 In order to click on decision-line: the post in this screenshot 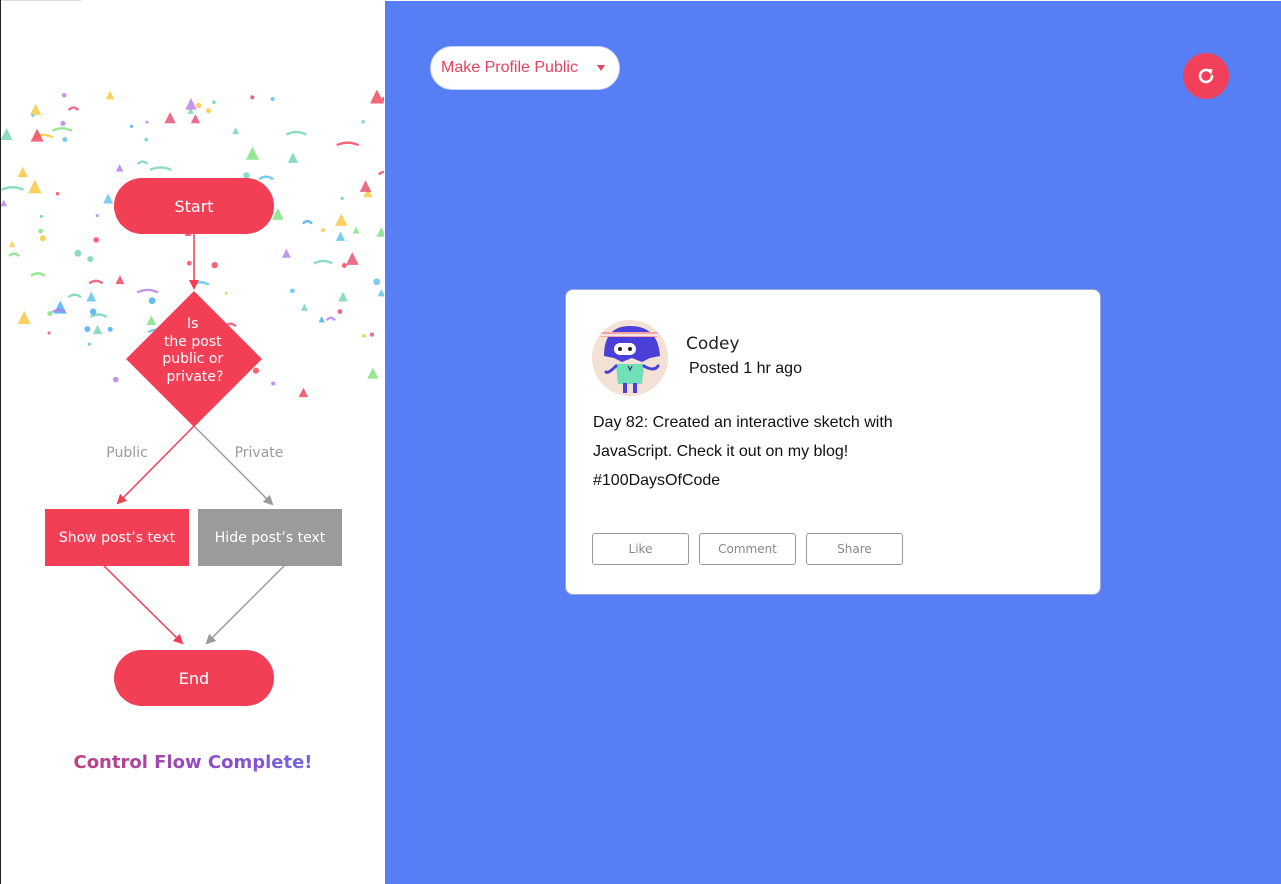, I will do `click(193, 342)`.